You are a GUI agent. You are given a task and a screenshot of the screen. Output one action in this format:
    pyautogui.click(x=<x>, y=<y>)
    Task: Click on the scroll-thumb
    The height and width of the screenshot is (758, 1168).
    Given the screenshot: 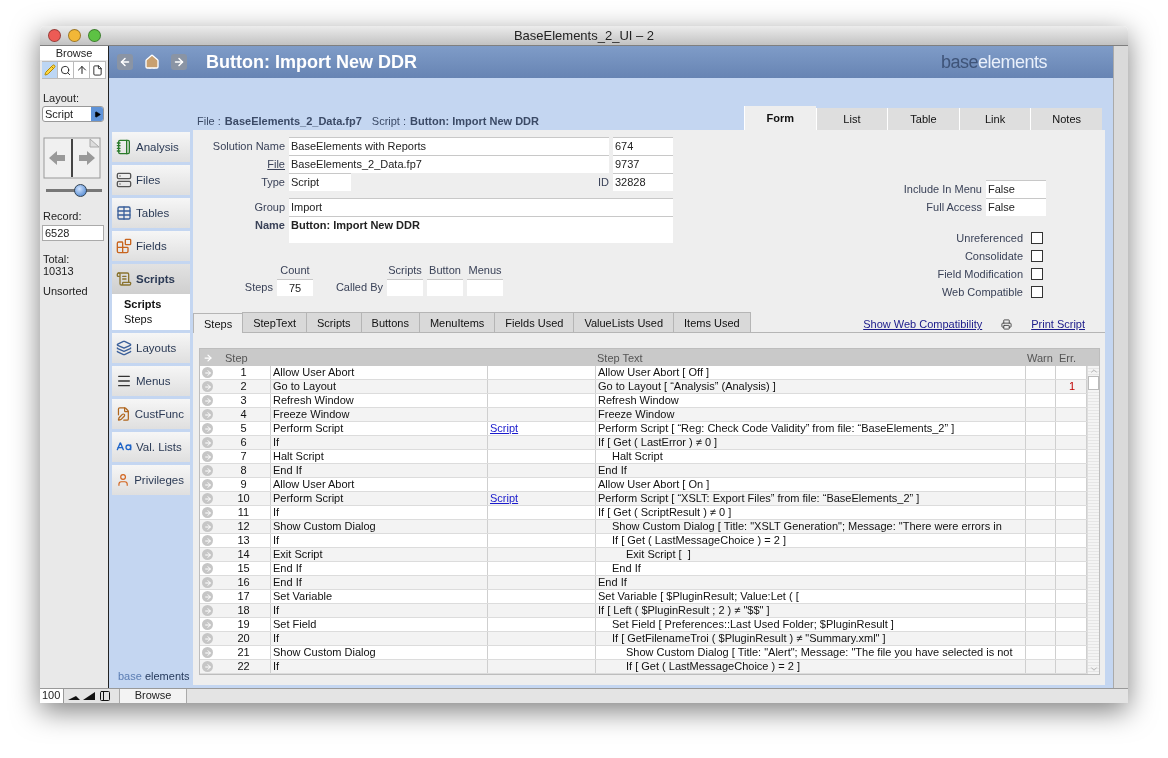 What is the action you would take?
    pyautogui.click(x=1093, y=383)
    